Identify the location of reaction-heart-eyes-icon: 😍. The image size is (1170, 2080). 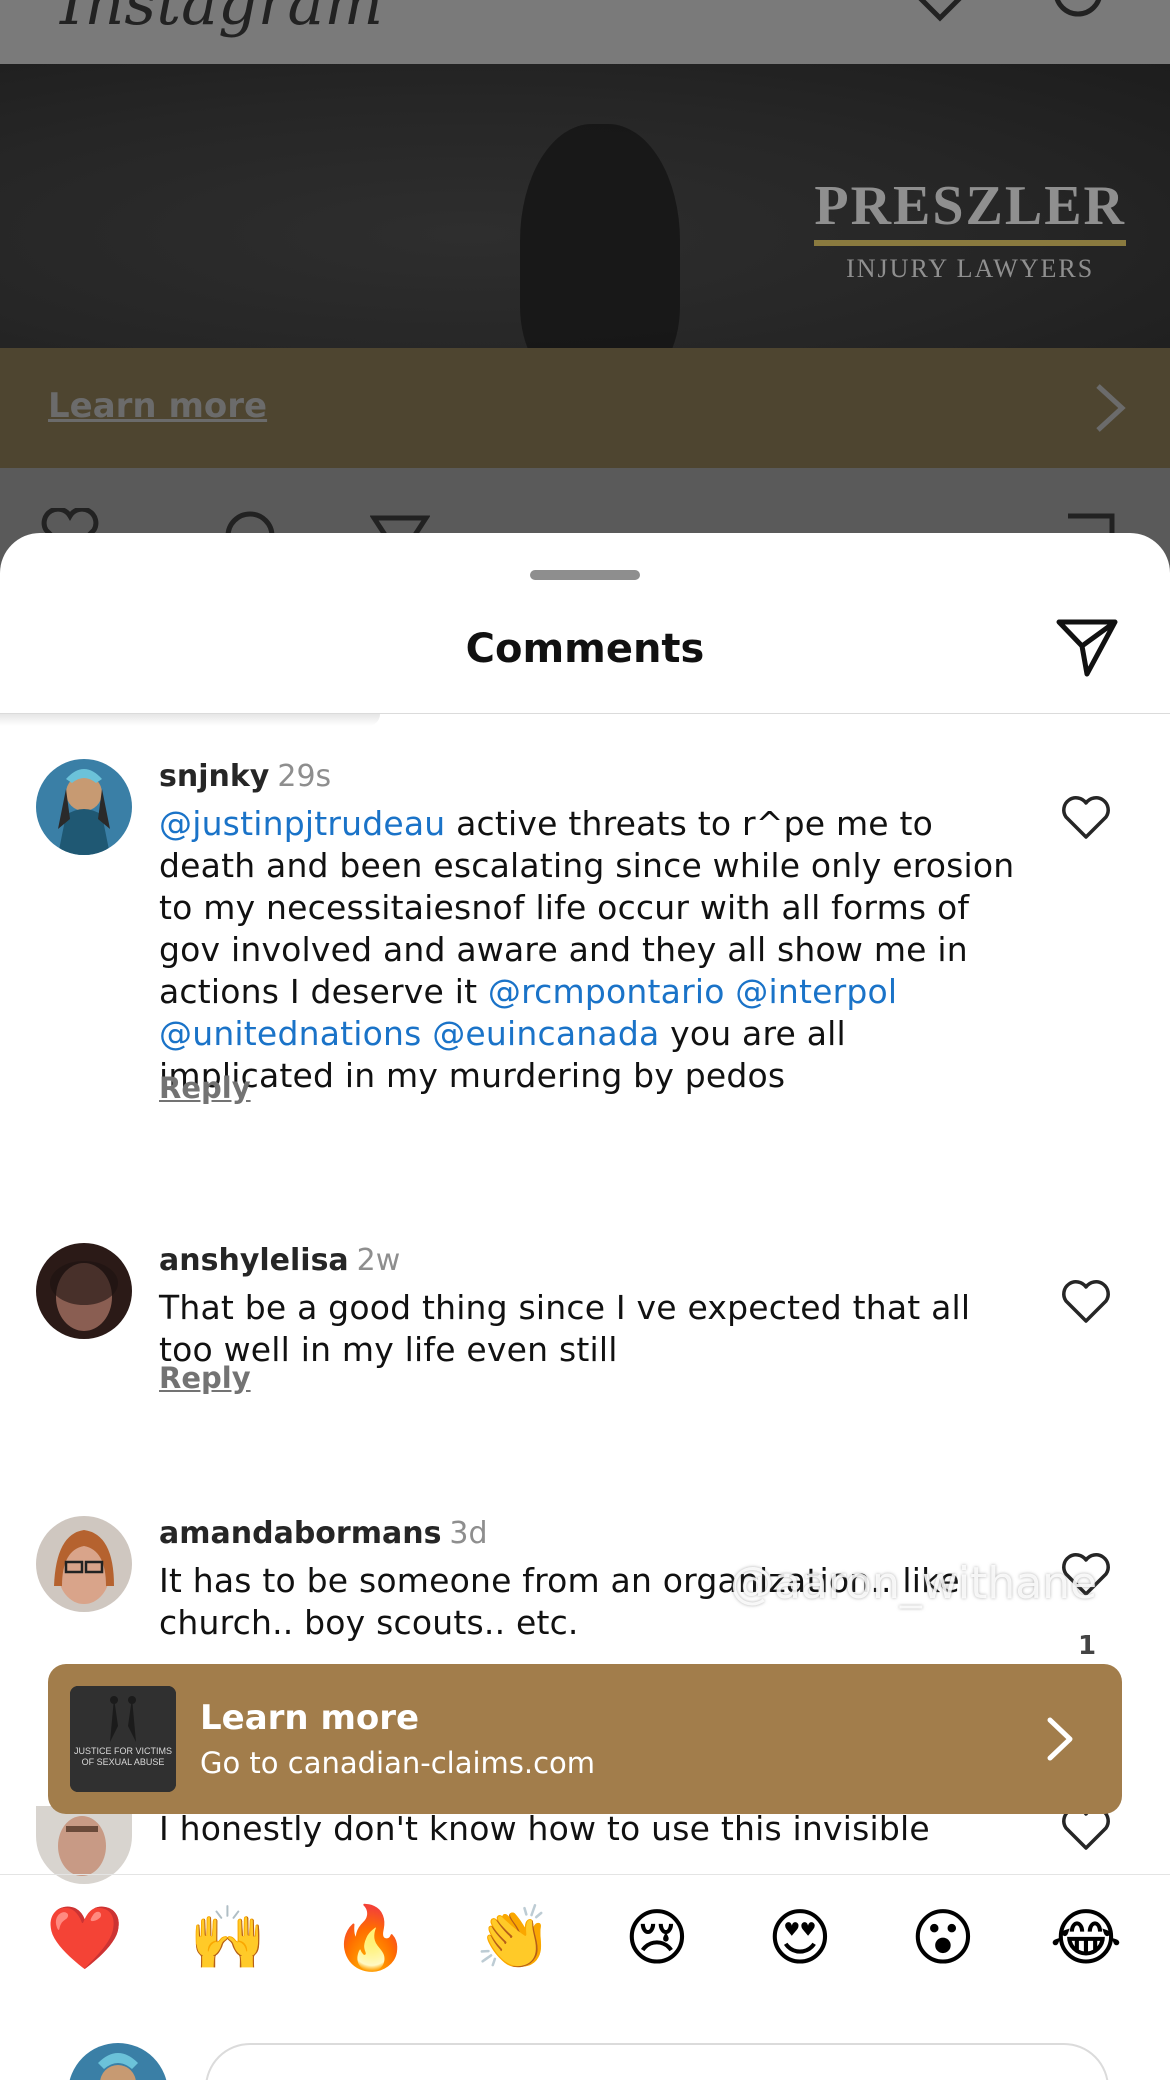
(800, 1938).